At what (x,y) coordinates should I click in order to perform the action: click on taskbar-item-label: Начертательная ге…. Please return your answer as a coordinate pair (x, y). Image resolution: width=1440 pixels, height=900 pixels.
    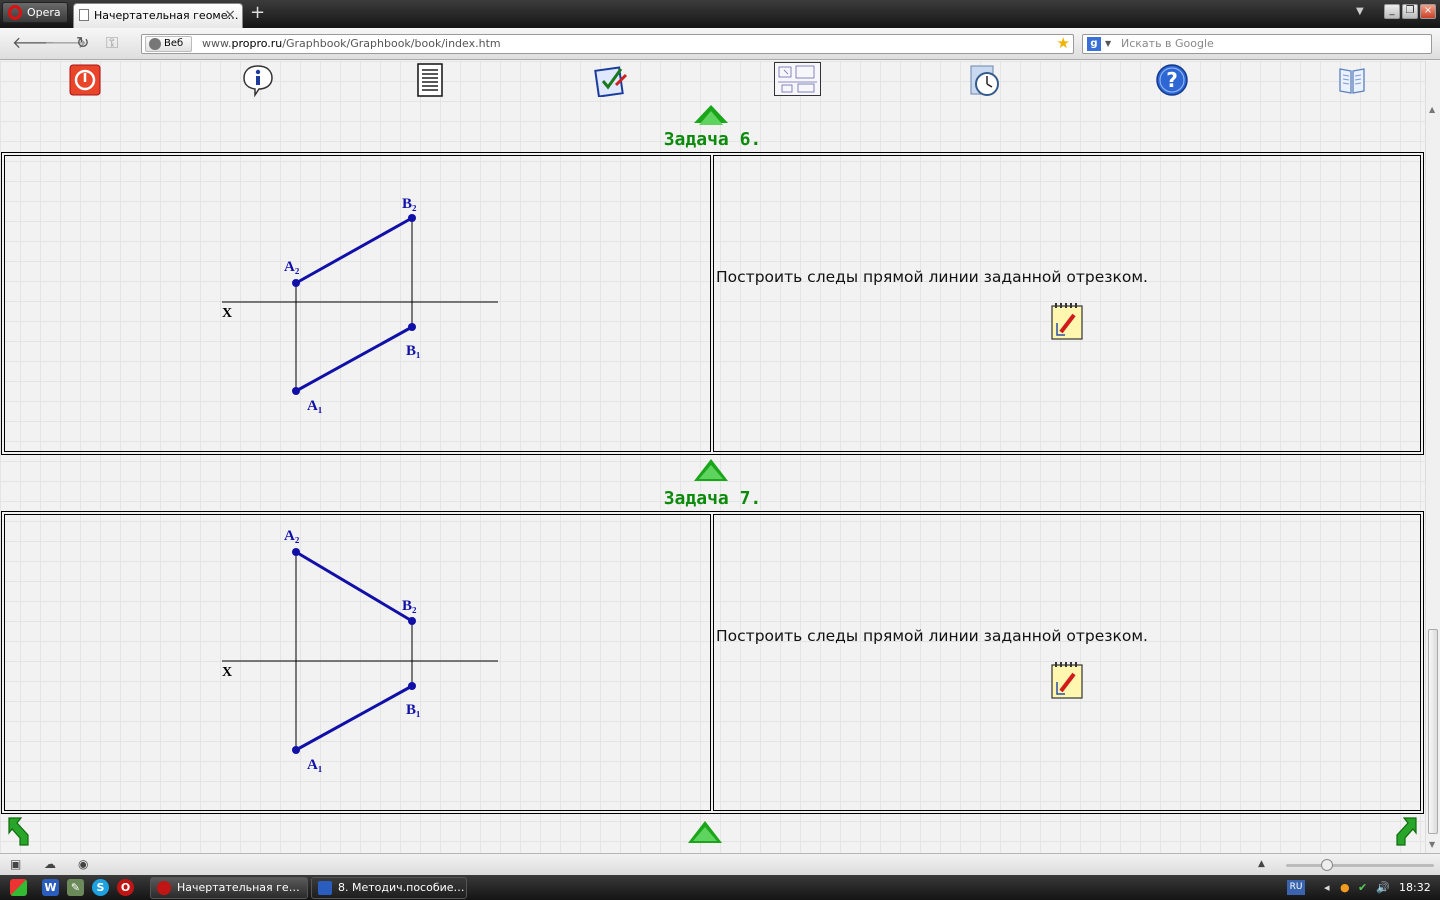
    Looking at the image, I should click on (238, 887).